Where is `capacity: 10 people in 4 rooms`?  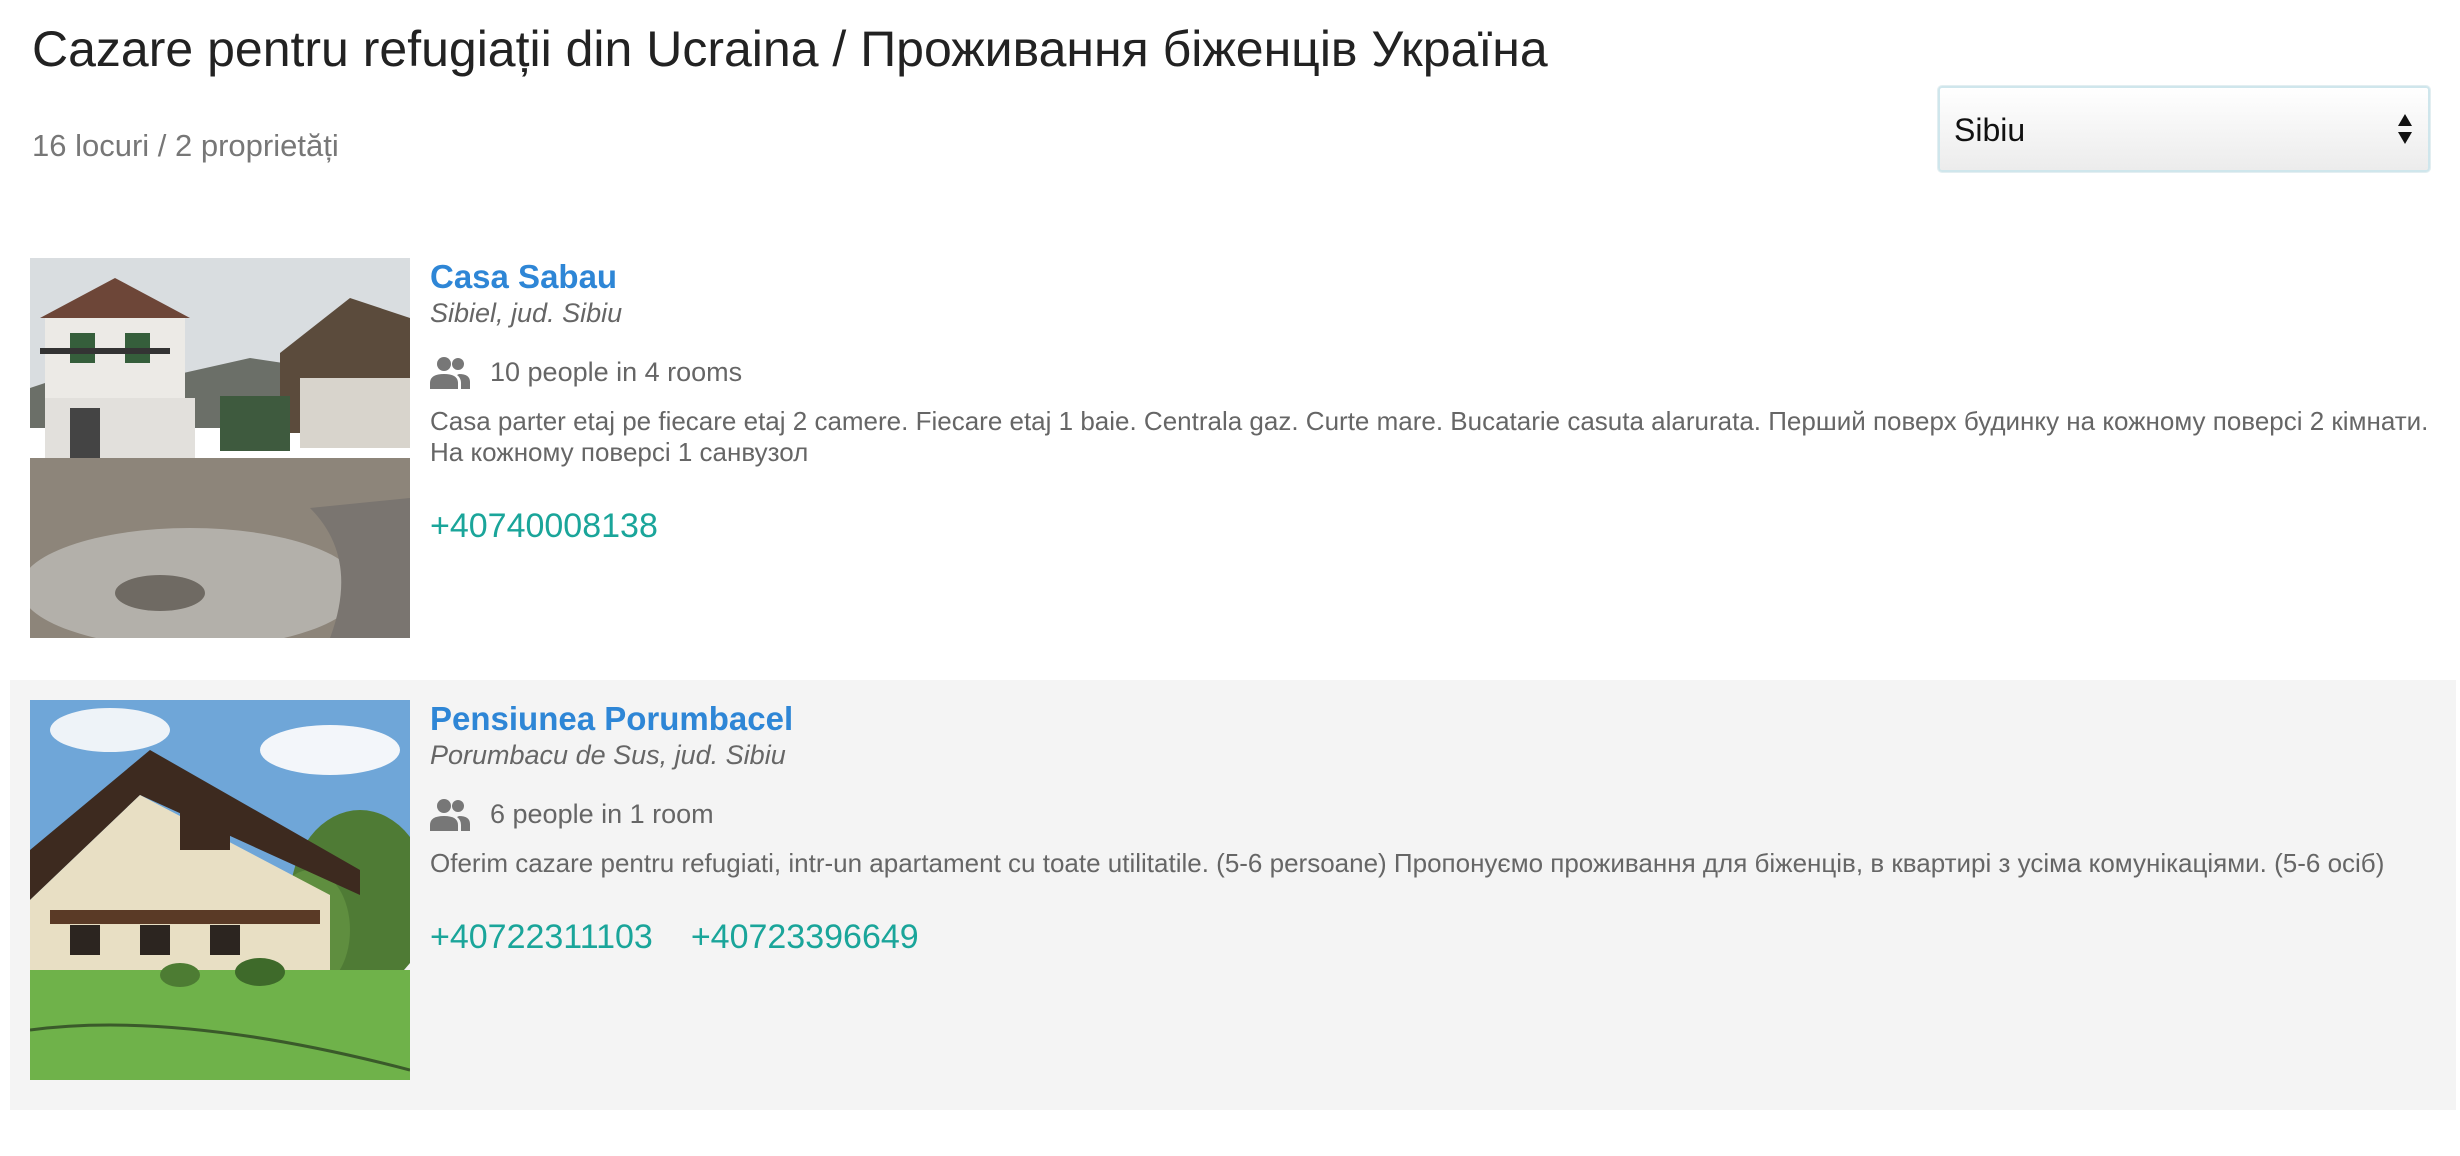
capacity: 10 people in 4 rooms is located at coordinates (1433, 372).